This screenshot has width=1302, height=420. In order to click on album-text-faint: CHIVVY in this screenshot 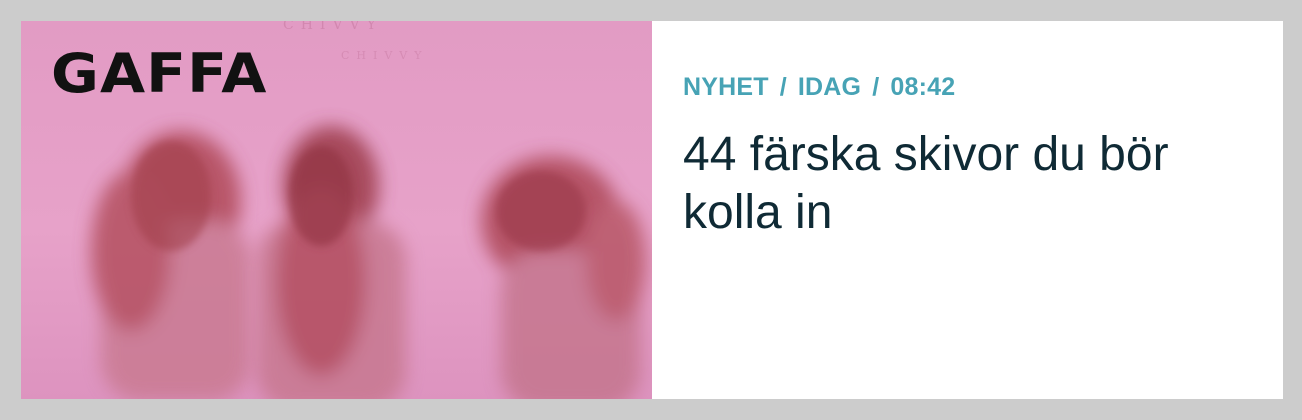, I will do `click(333, 27)`.